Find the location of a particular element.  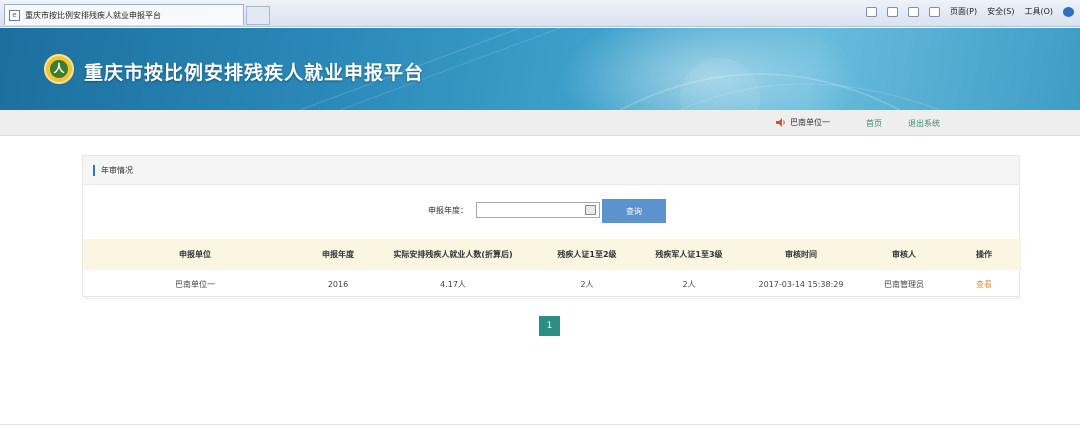

home-icon is located at coordinates (872, 11).